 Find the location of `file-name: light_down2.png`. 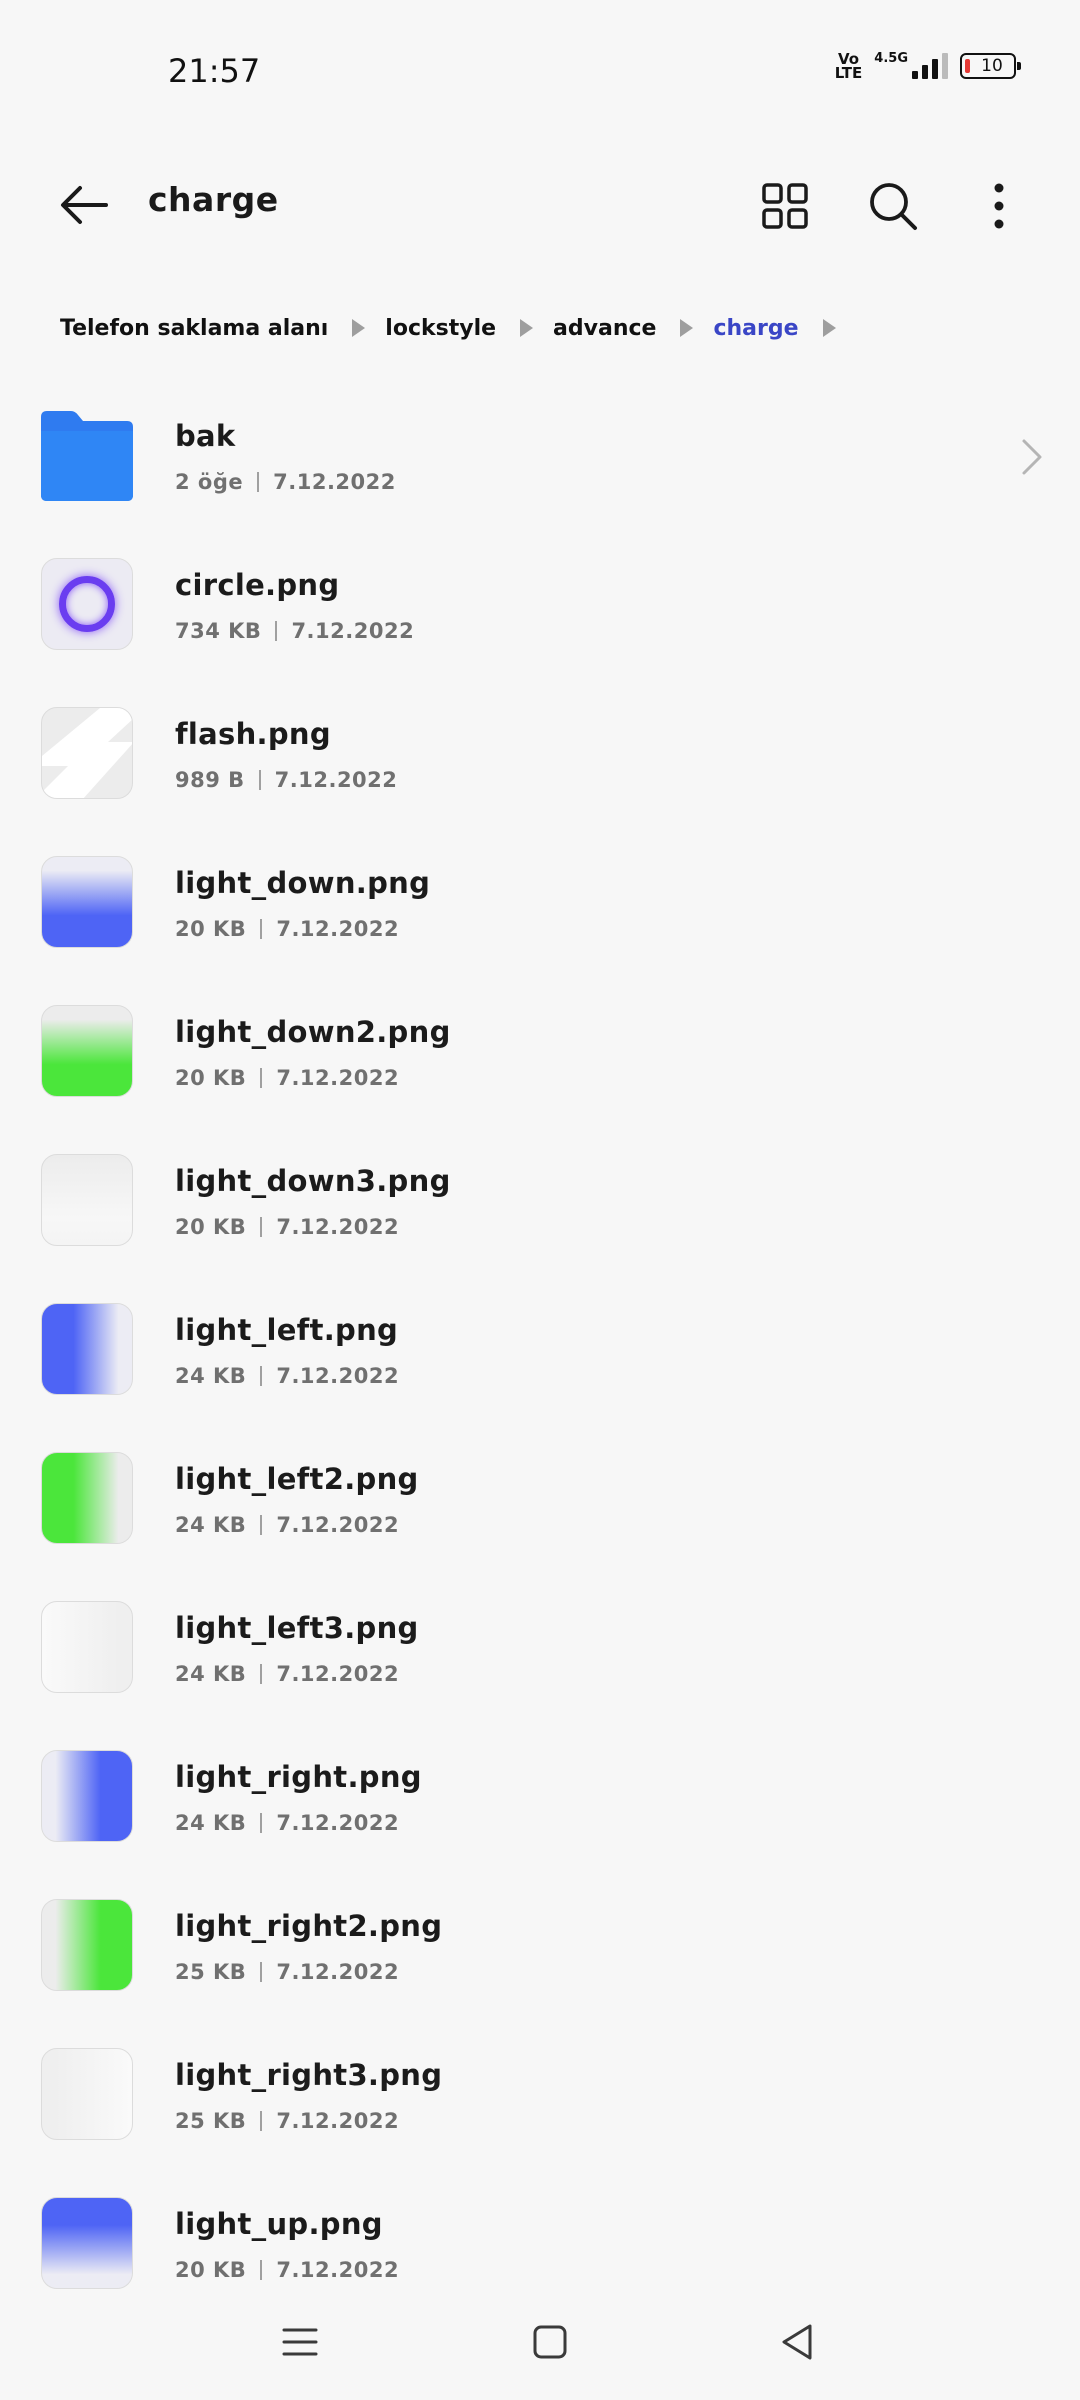

file-name: light_down2.png is located at coordinates (313, 1032).